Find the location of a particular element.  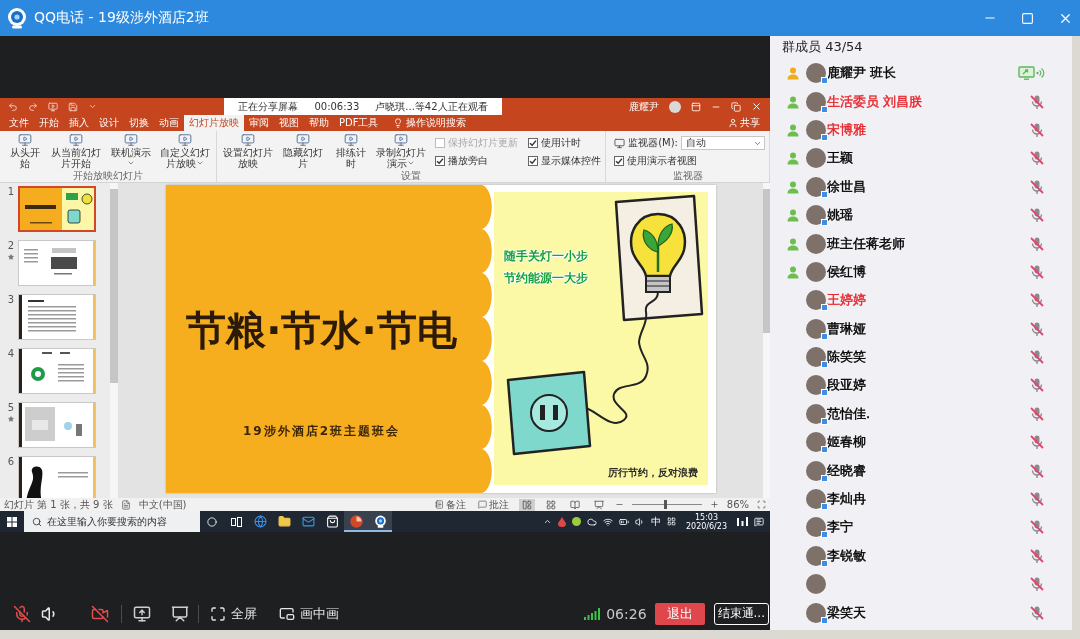

restore-icon is located at coordinates (736, 106).